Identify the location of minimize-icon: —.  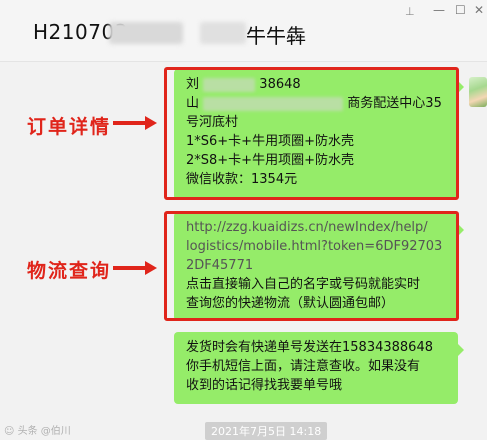
(439, 10).